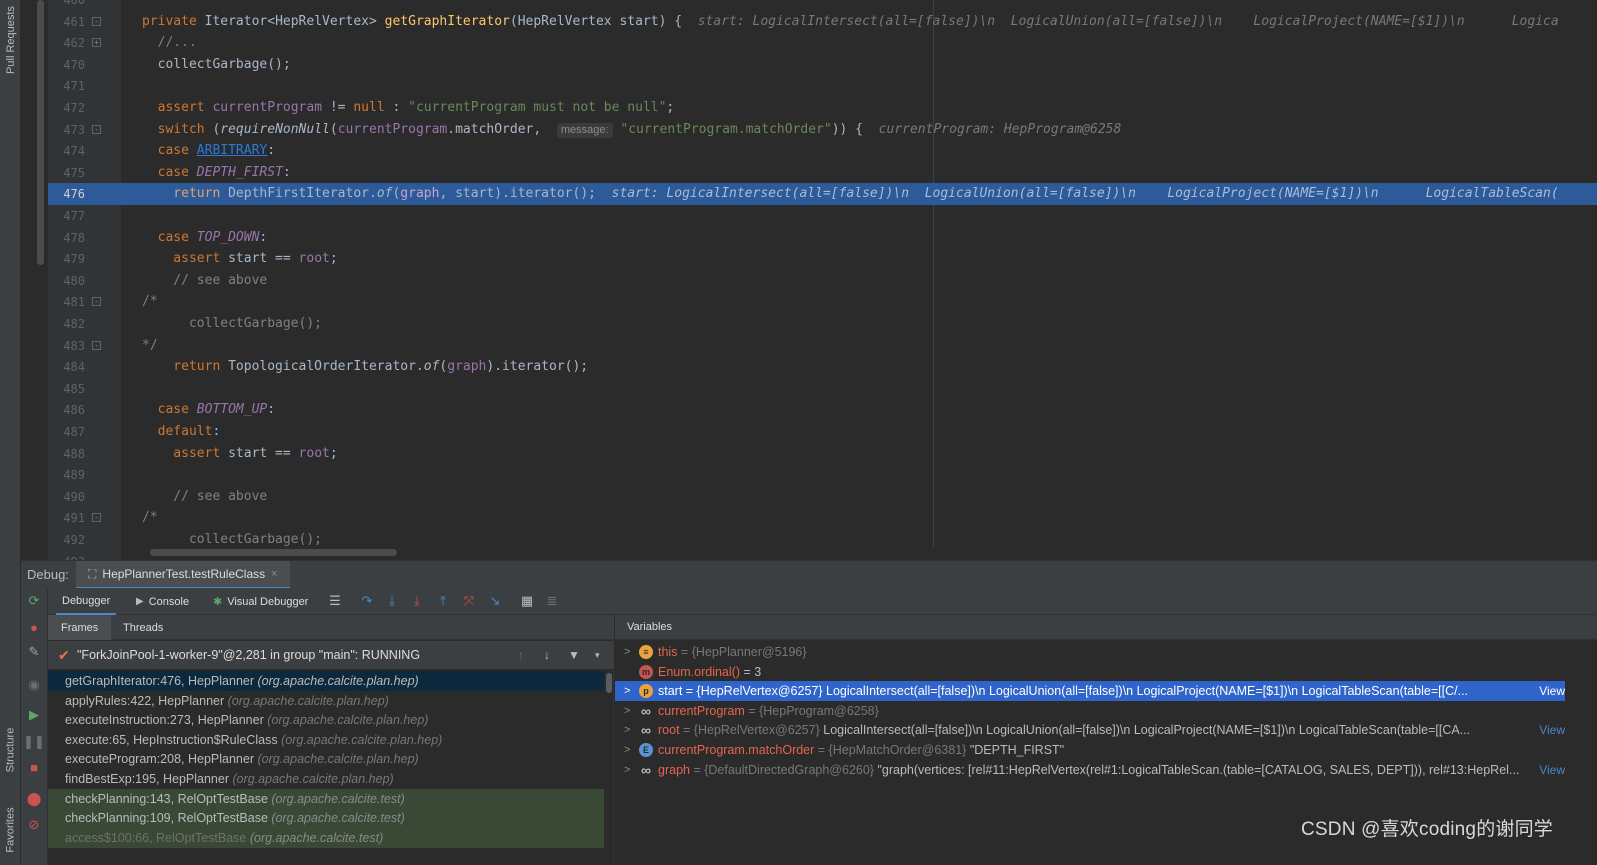  Describe the element at coordinates (335, 601) in the screenshot. I see `menu-lines-icon: ☰` at that location.